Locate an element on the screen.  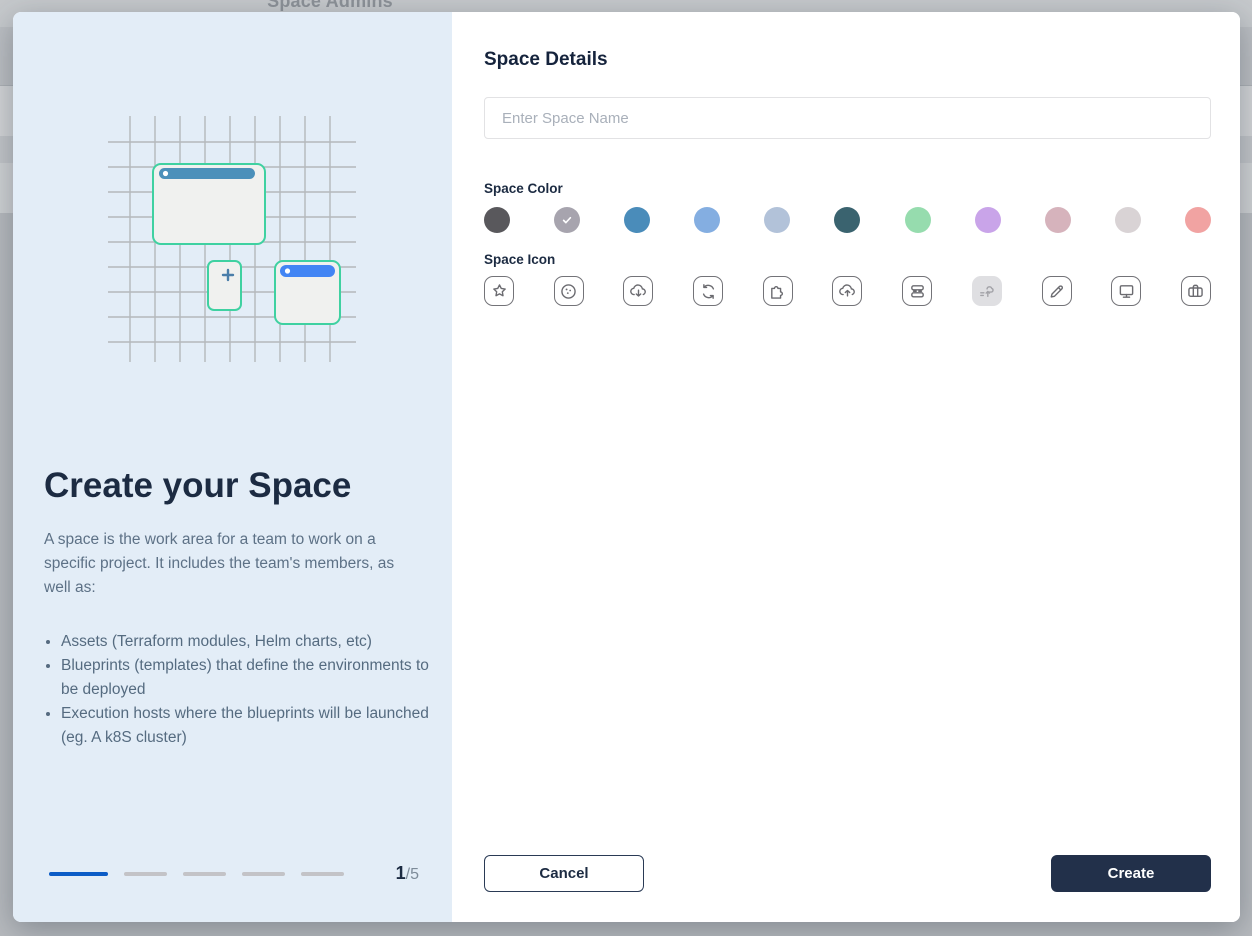
workspace-illustration is located at coordinates (232, 239).